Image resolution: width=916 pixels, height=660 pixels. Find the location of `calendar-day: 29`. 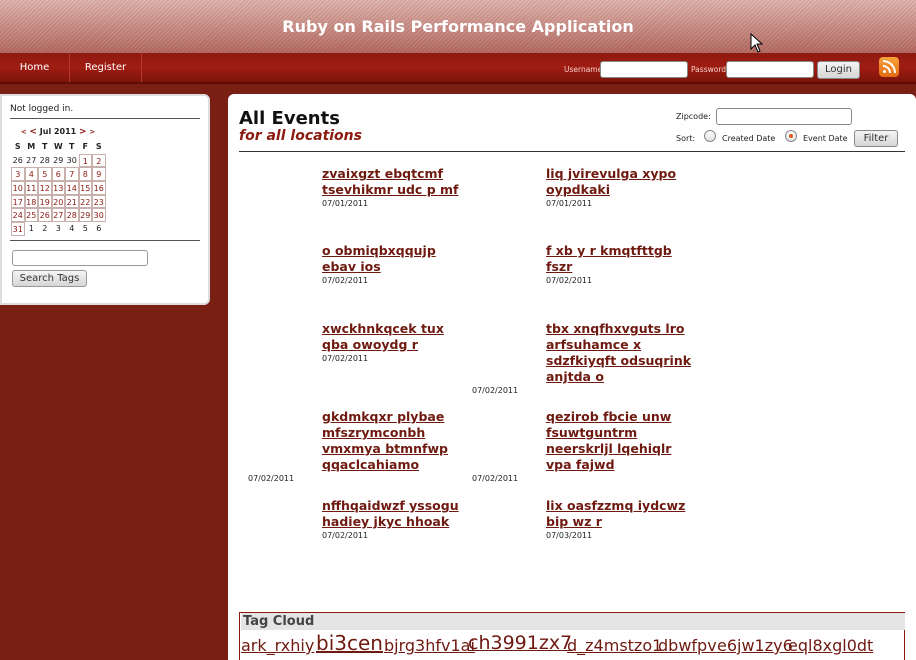

calendar-day: 29 is located at coordinates (58, 160).